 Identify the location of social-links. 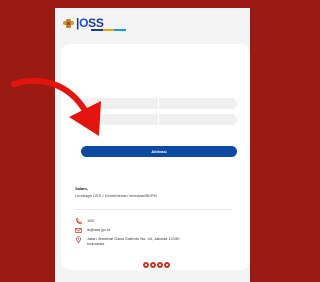
(156, 265).